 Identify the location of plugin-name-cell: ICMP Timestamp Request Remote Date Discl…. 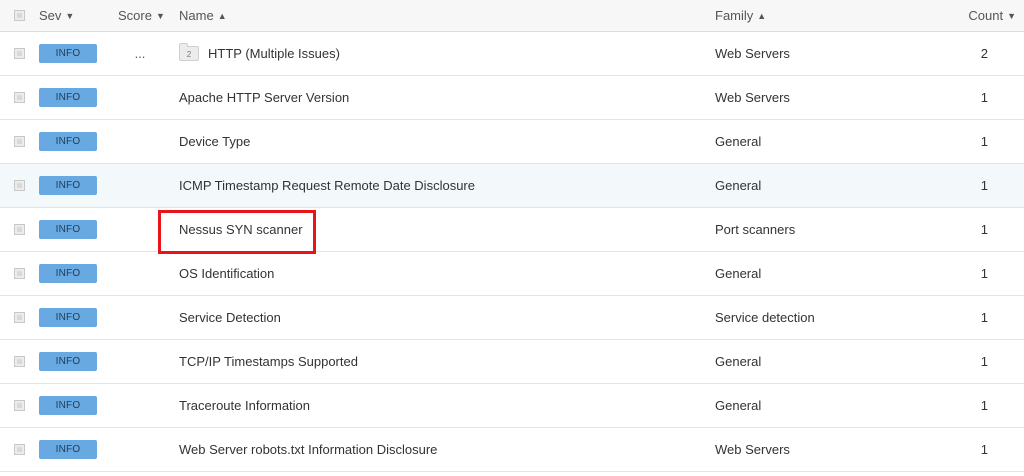
(429, 185).